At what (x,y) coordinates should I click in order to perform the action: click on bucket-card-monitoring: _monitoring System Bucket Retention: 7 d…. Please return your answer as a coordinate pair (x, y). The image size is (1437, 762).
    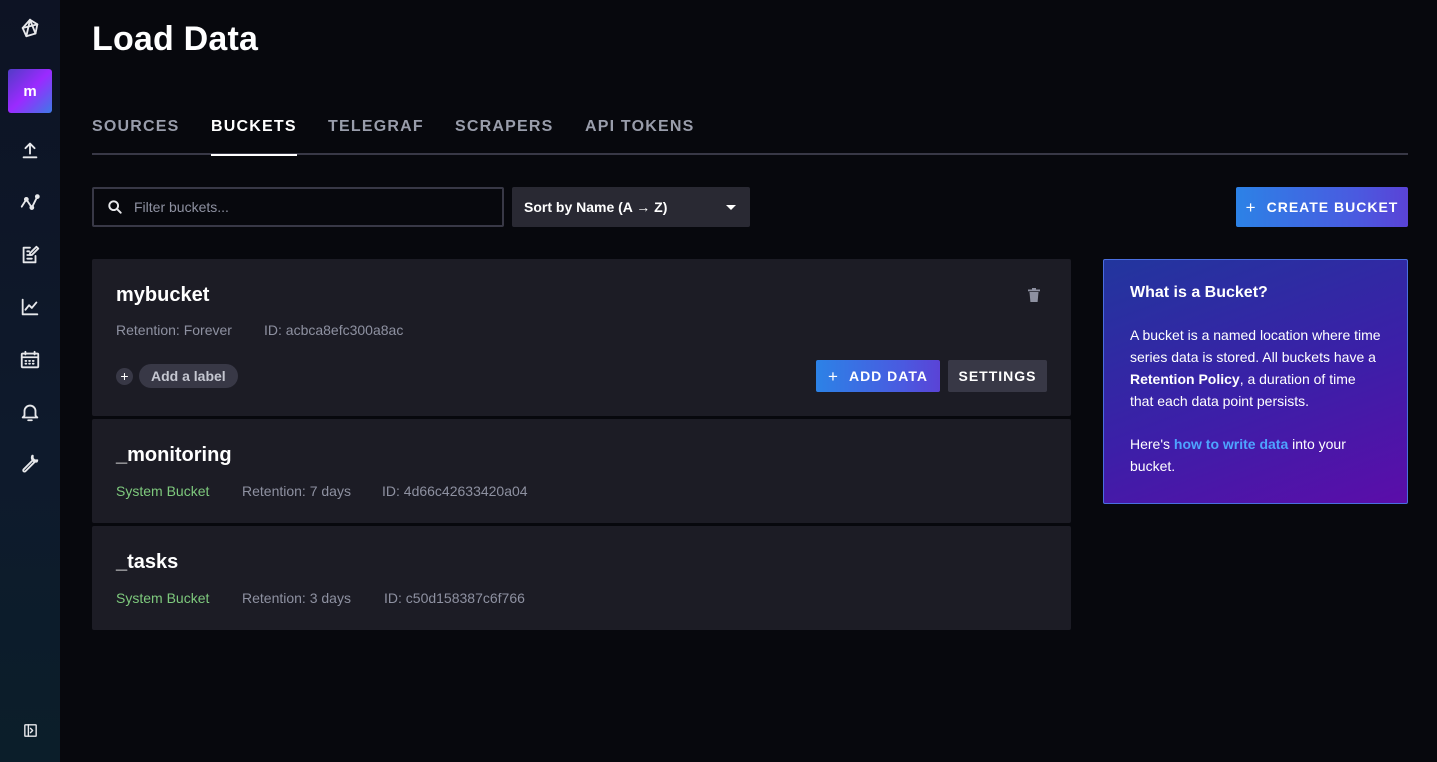
    Looking at the image, I should click on (581, 471).